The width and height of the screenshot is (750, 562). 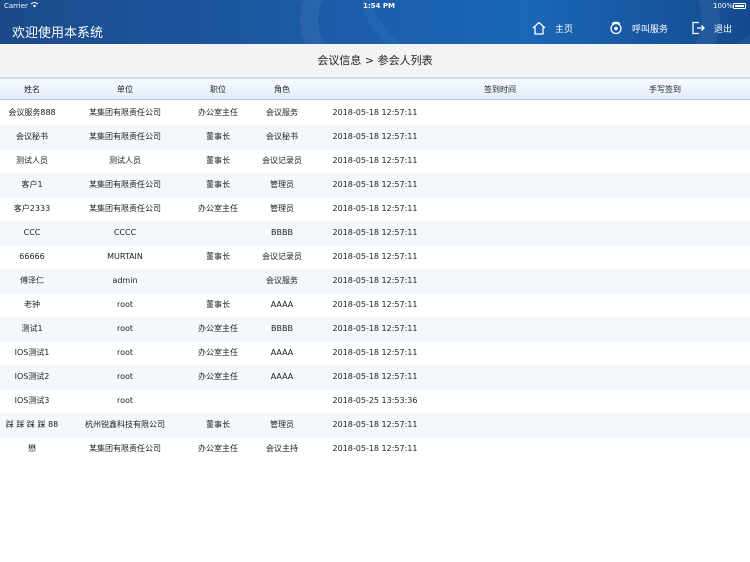 I want to click on table-row: 傅泽仁 admin 会议服务 2018-05-18 12:57:11, so click(x=375, y=281).